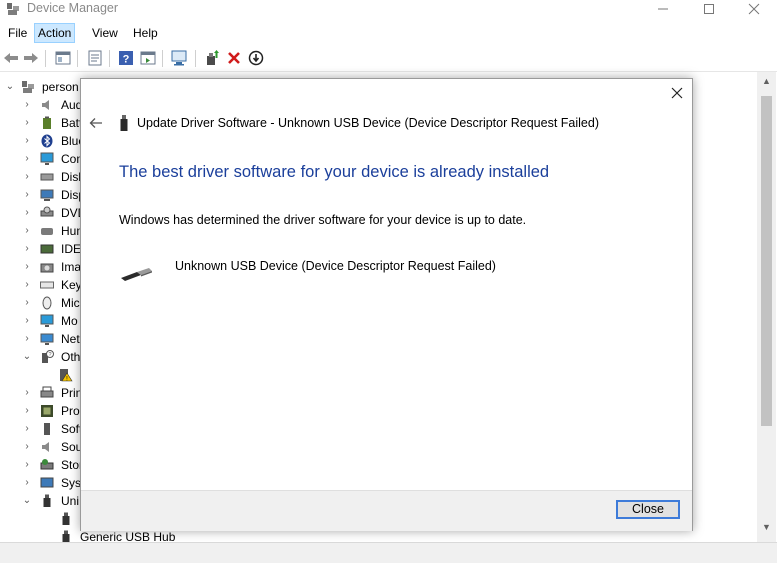 The image size is (777, 563). I want to click on tree-item: › Ima, so click(45, 267).